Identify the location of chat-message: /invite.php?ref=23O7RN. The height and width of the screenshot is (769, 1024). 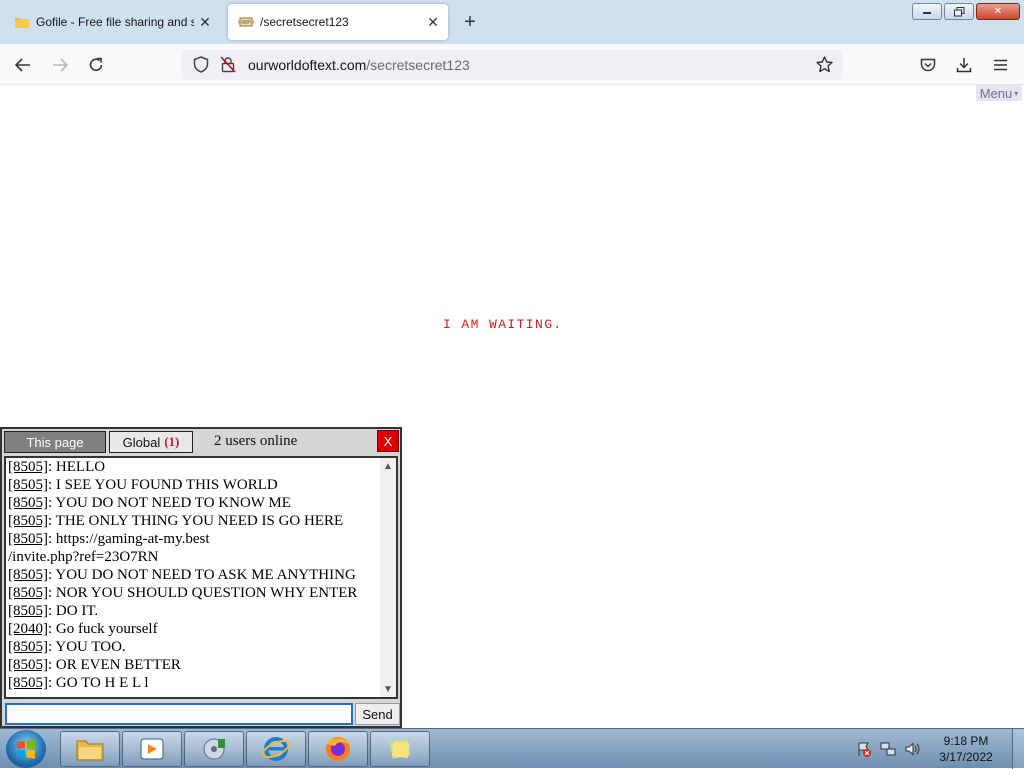
(196, 557).